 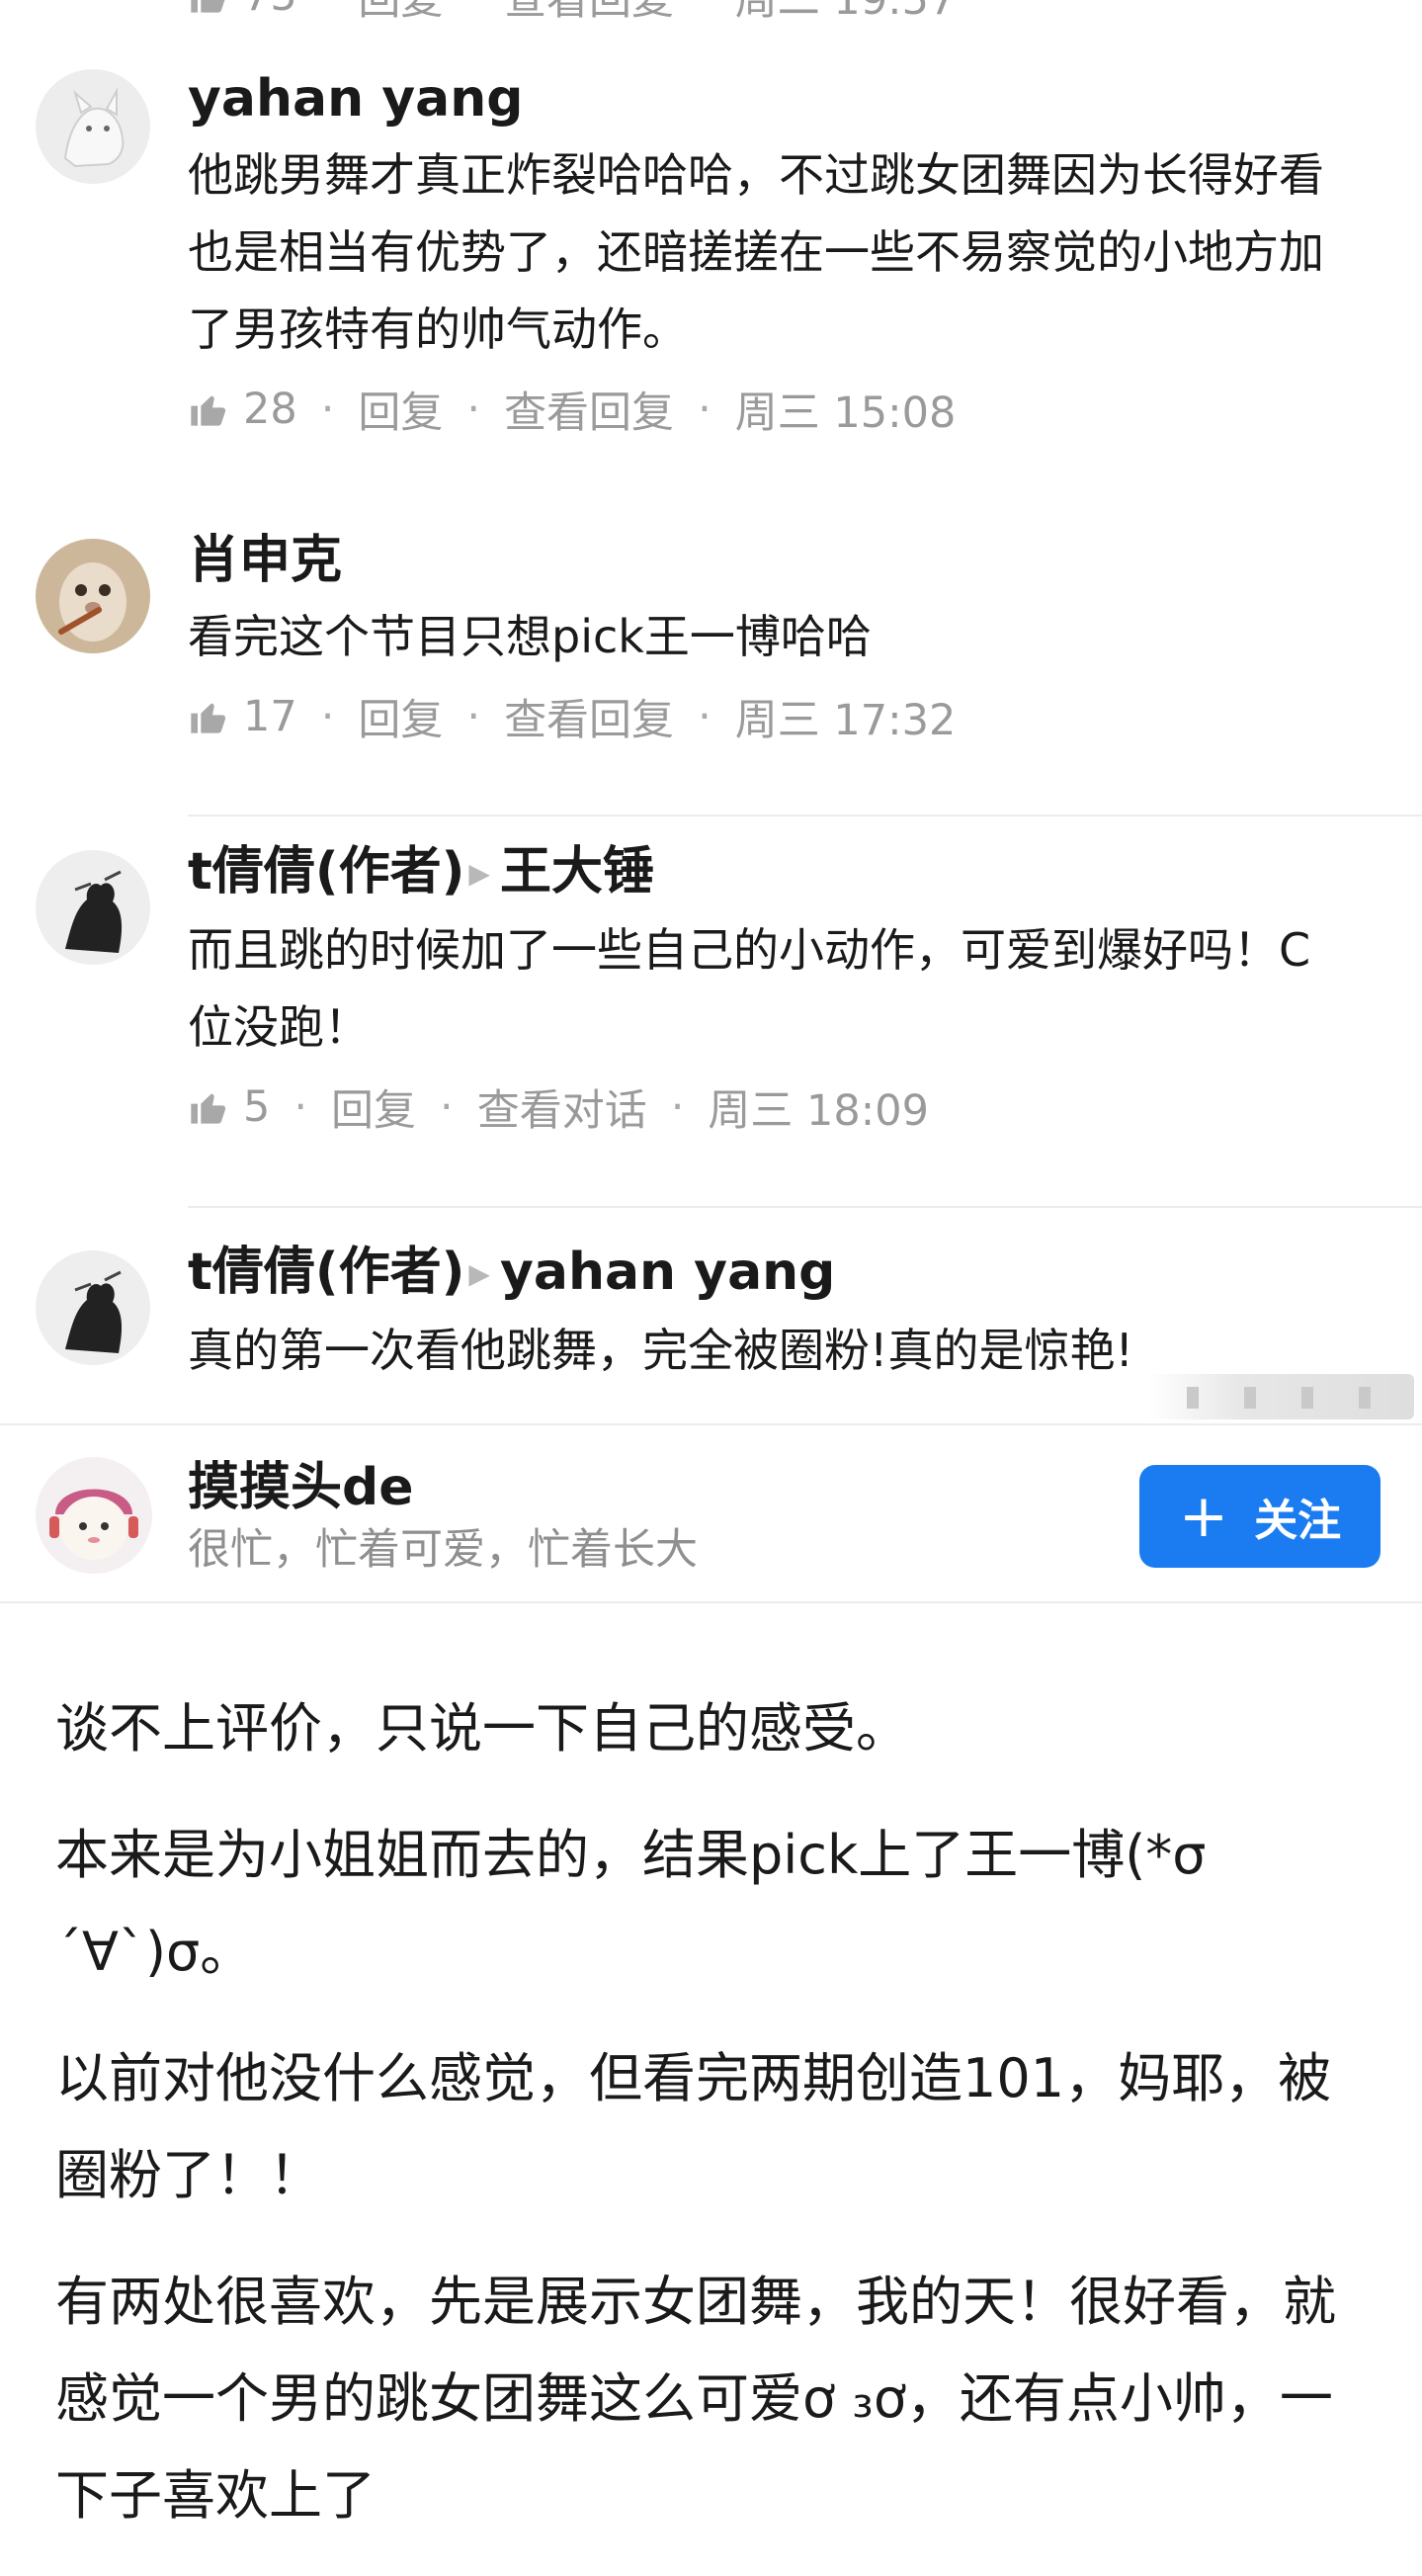 What do you see at coordinates (270, 409) in the screenshot?
I see `like-count: 28` at bounding box center [270, 409].